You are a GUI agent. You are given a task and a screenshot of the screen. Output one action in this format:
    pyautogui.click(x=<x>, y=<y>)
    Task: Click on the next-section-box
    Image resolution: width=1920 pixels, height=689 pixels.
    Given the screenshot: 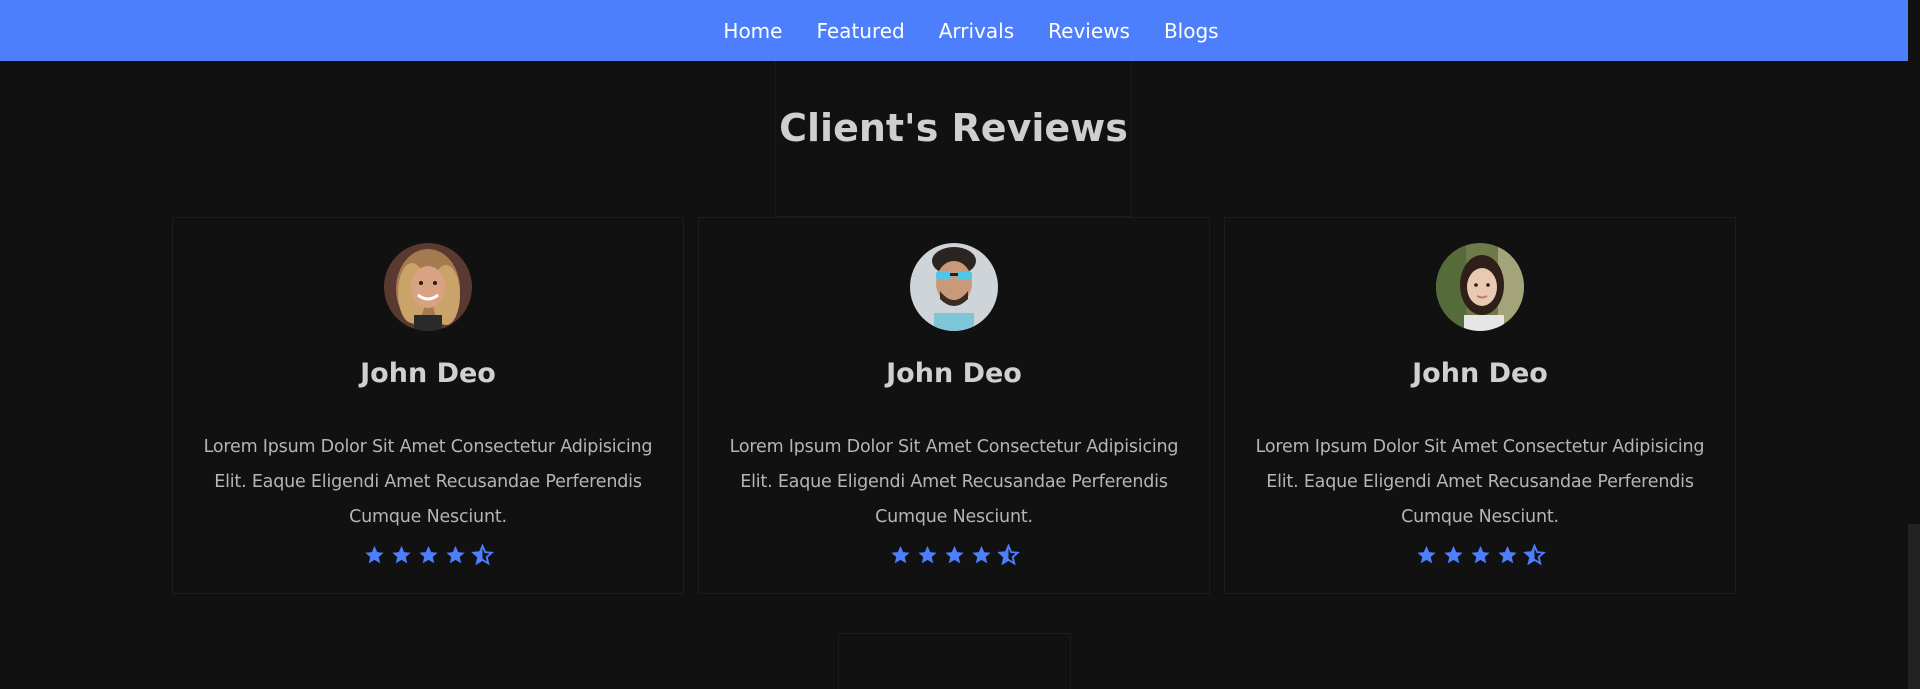 What is the action you would take?
    pyautogui.click(x=954, y=661)
    